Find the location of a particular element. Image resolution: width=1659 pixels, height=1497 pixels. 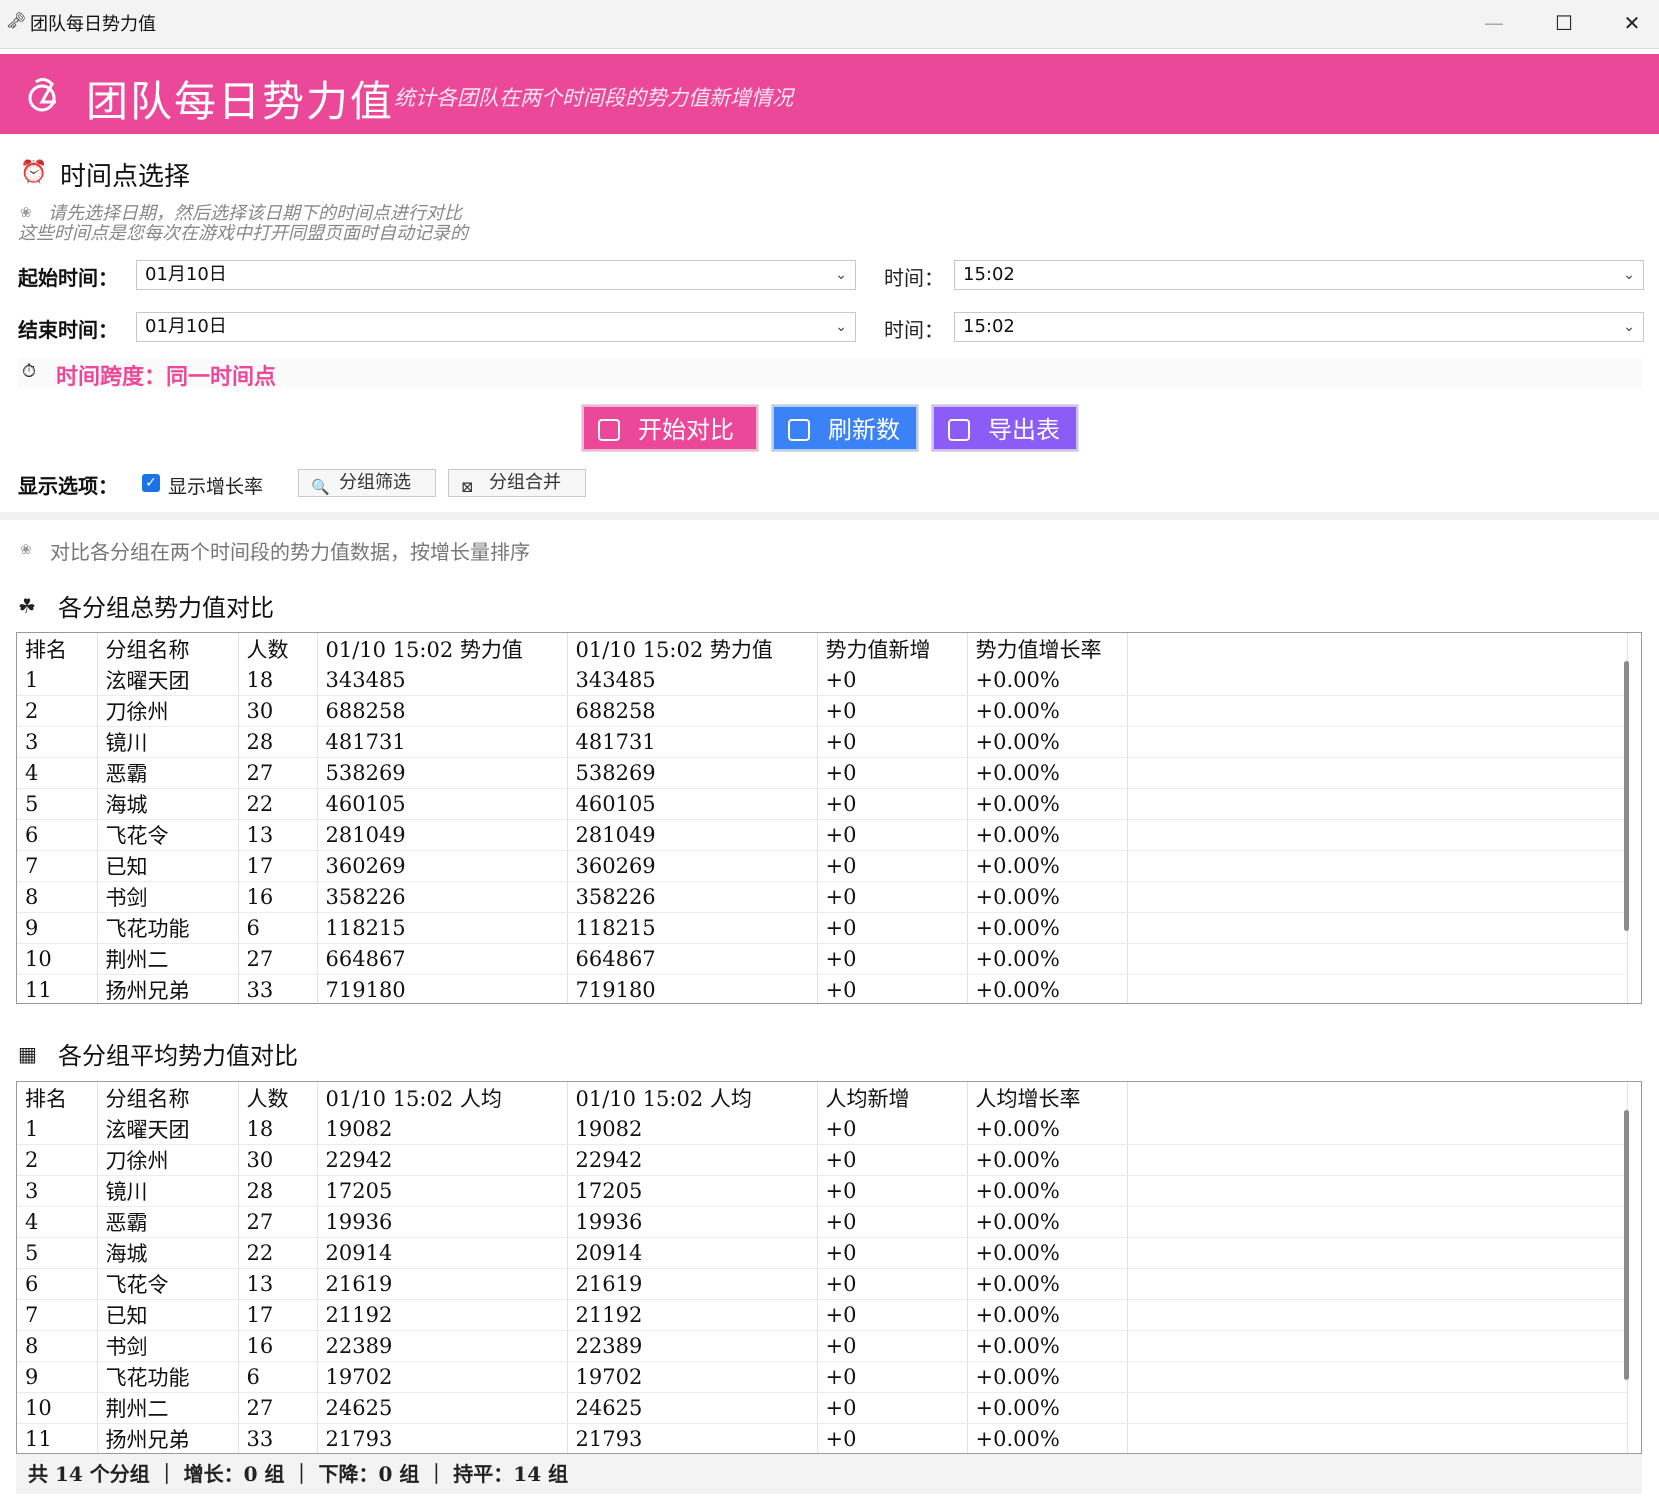

table-row: 5 海城 22 460105 460105 +0 +0.00% is located at coordinates (822, 804).